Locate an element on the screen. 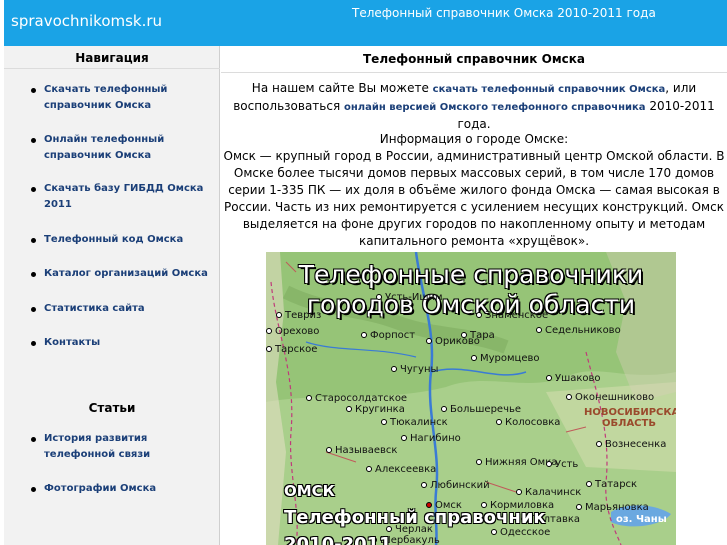  city-tyukalinsk: Тюкалинск is located at coordinates (414, 422).